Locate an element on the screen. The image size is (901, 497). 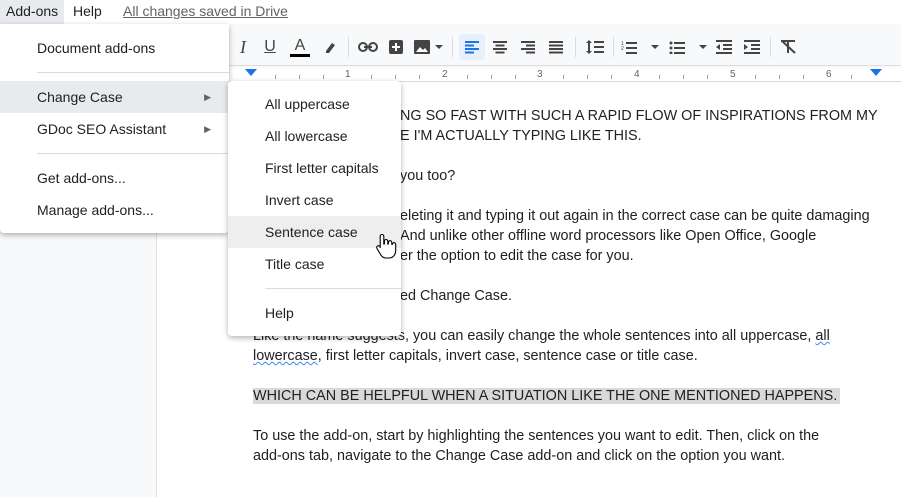
ruler-label: 4 is located at coordinates (637, 74).